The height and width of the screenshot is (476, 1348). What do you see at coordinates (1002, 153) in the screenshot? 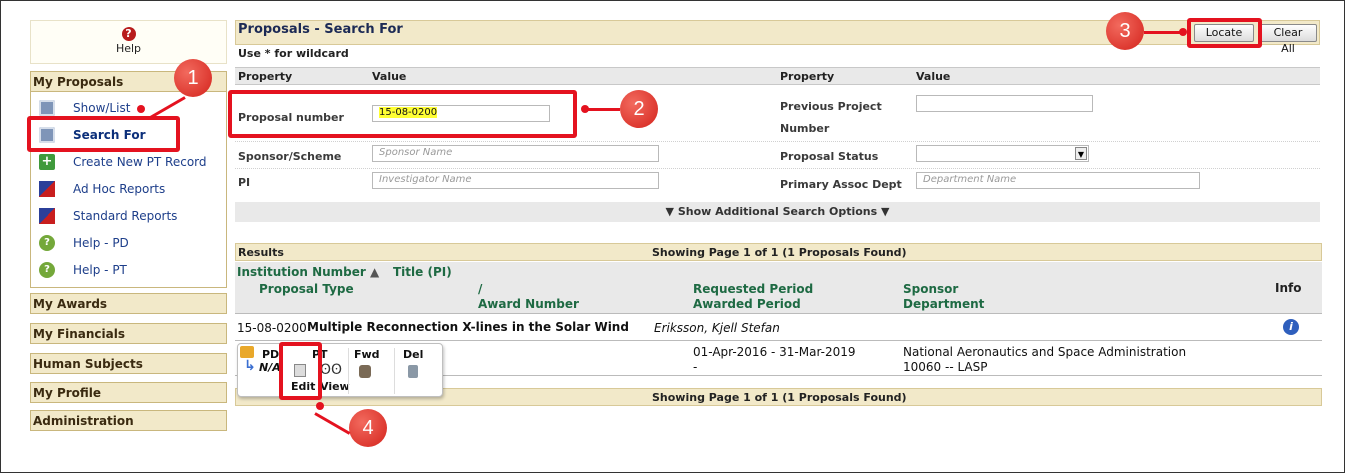
I see `proposal-status-select: ▼` at bounding box center [1002, 153].